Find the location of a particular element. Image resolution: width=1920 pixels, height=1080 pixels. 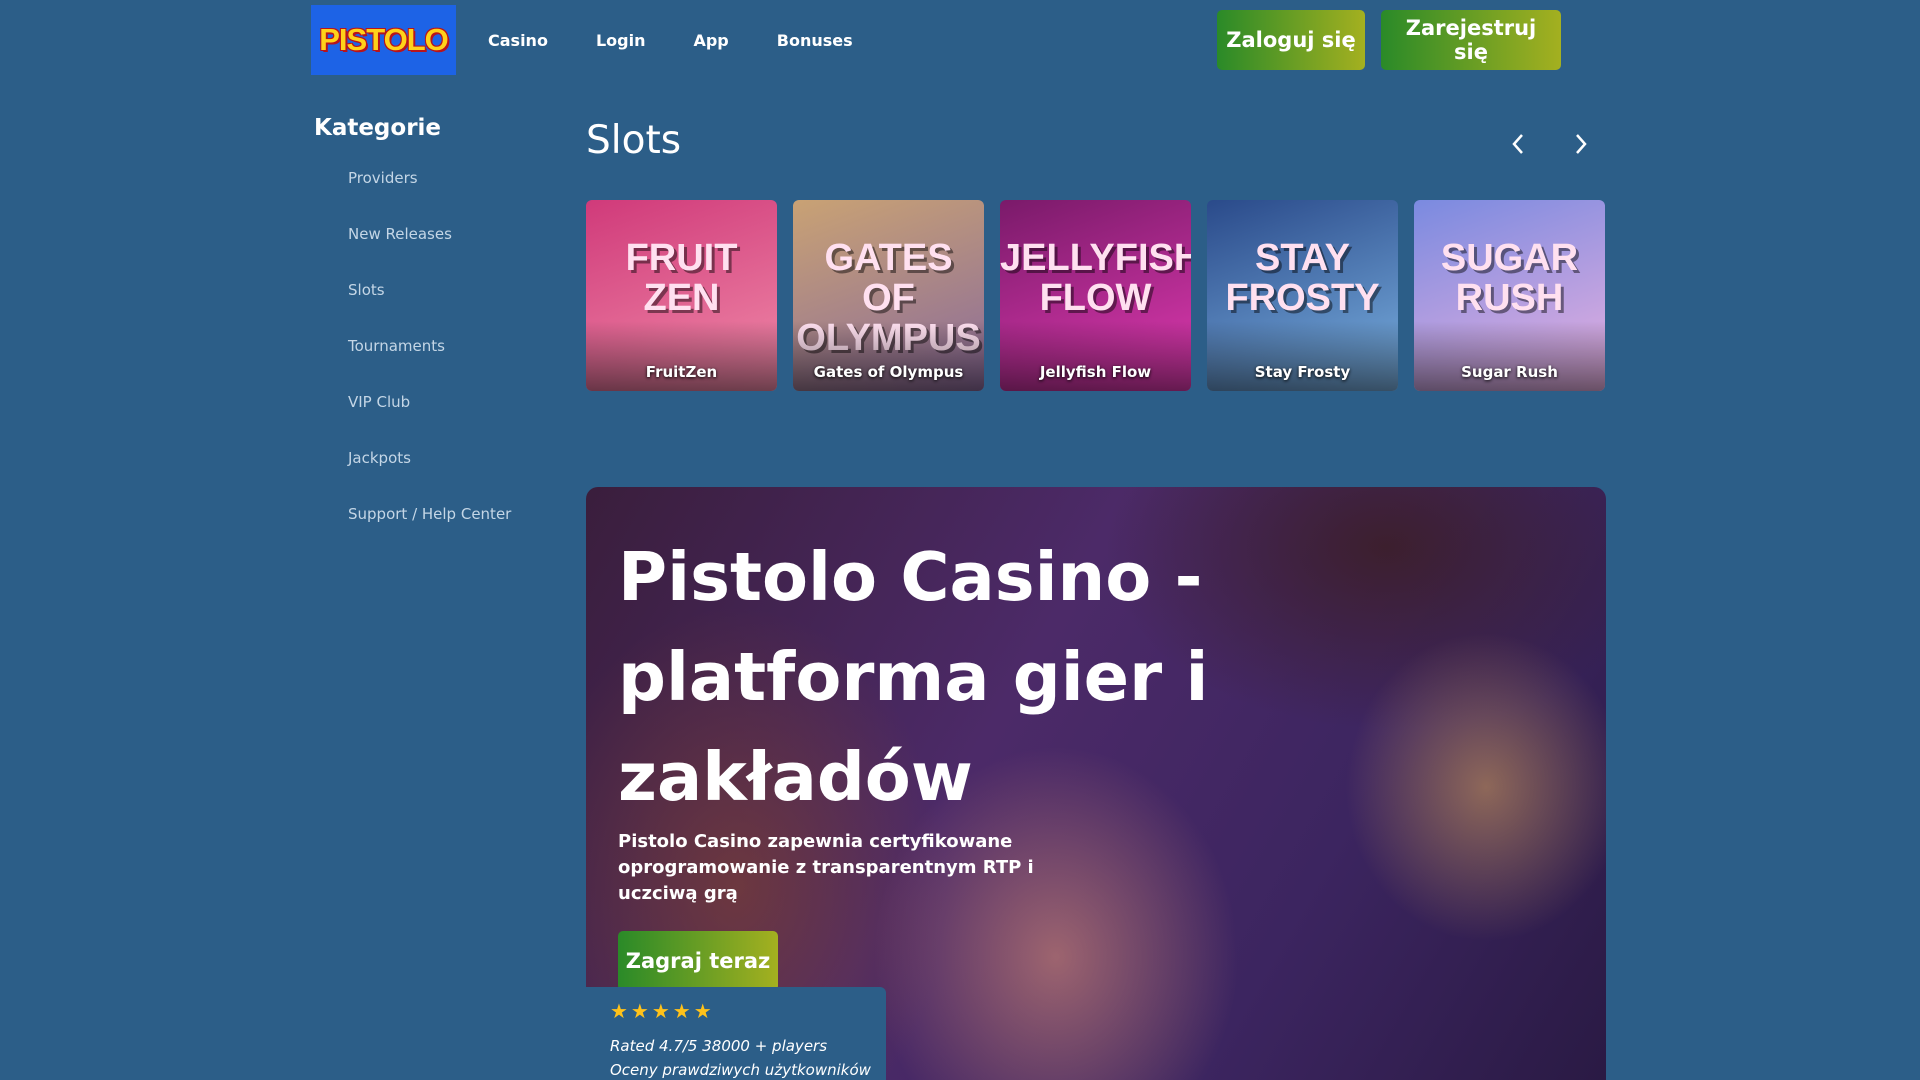

game-name: Stay Frosty is located at coordinates (1302, 372).